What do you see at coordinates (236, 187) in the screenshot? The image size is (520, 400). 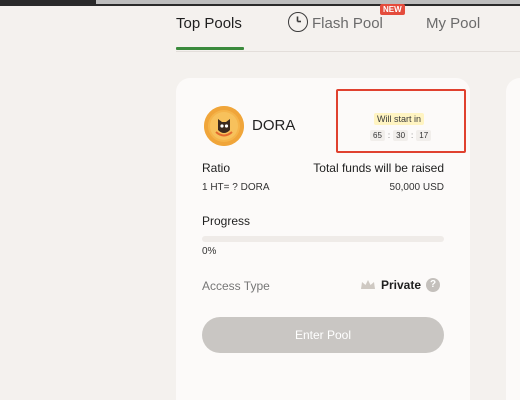 I see `ratio-value: 1 HT= ? DORA` at bounding box center [236, 187].